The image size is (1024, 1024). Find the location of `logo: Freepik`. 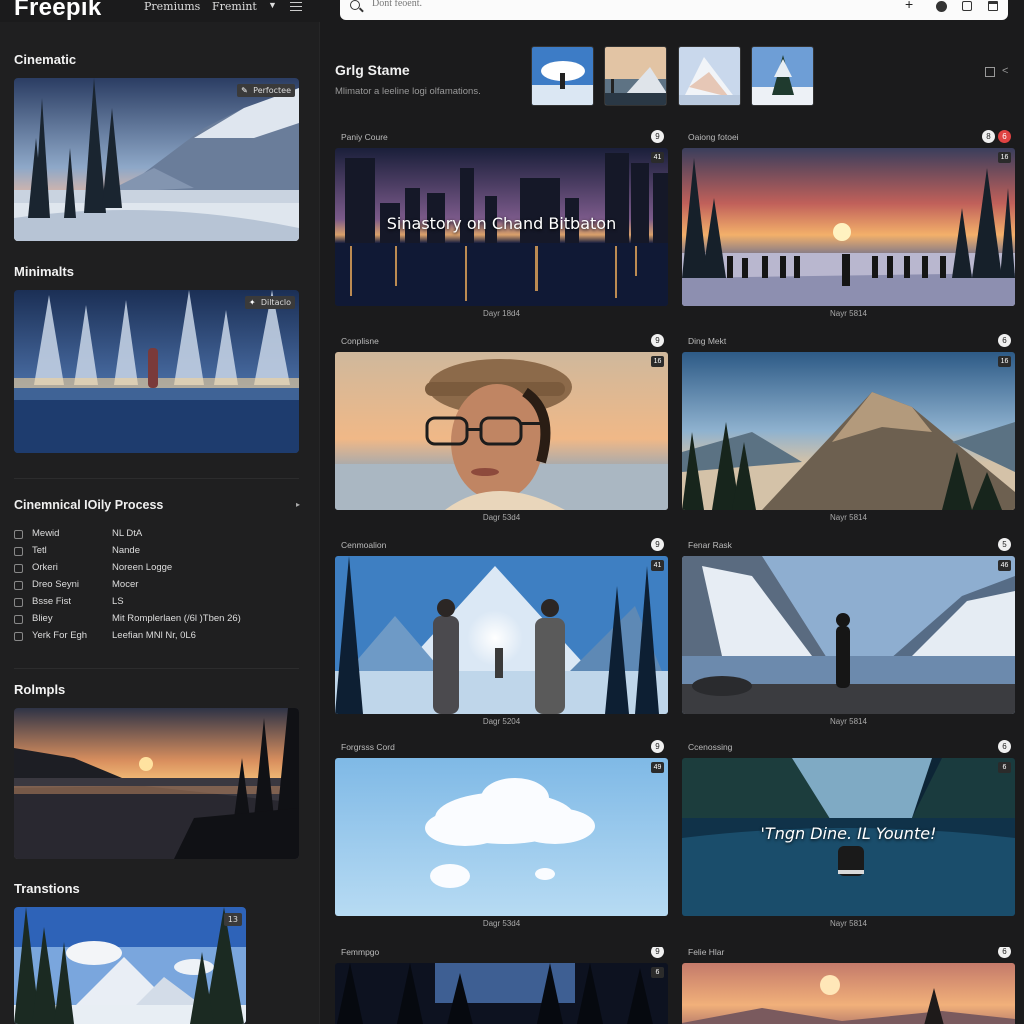

logo: Freepik is located at coordinates (57, 11).